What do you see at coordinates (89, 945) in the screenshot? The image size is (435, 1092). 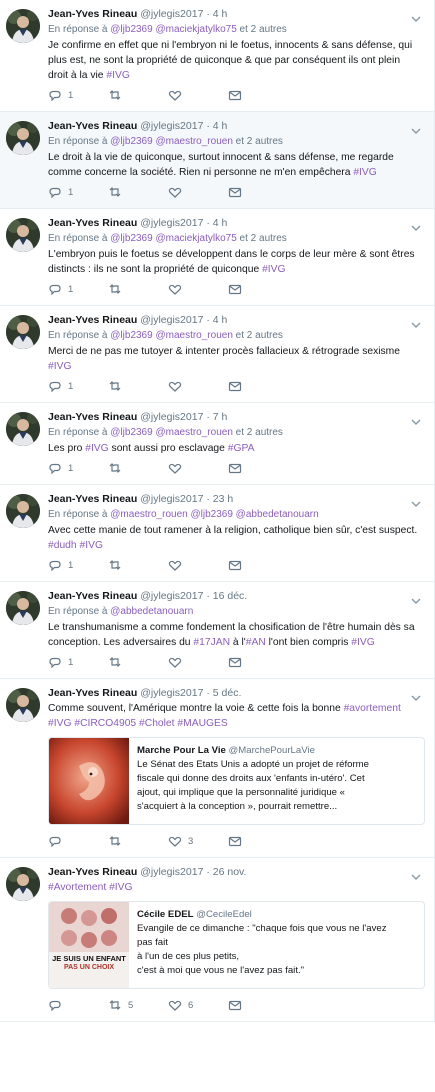 I see `poster-image: JE SUIS UN ENFANT PAS UN CHOIX` at bounding box center [89, 945].